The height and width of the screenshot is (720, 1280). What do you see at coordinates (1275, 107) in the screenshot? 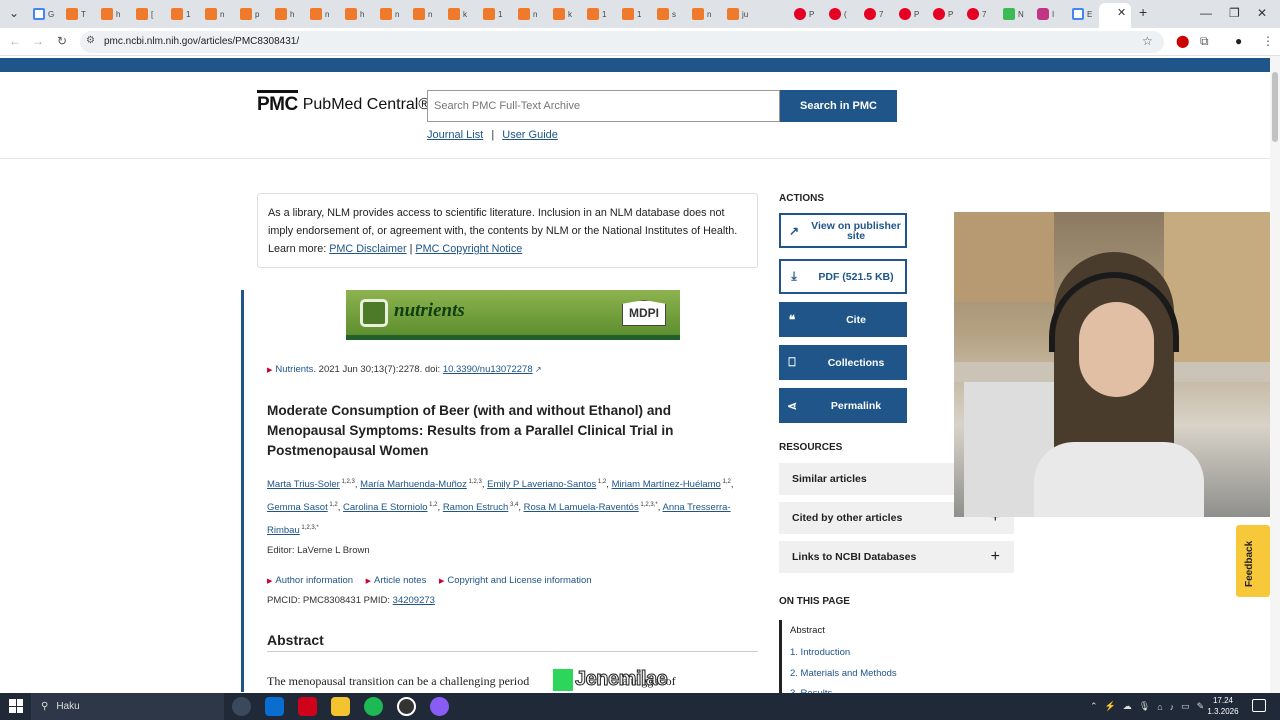
I see `scrollbar-thumb` at bounding box center [1275, 107].